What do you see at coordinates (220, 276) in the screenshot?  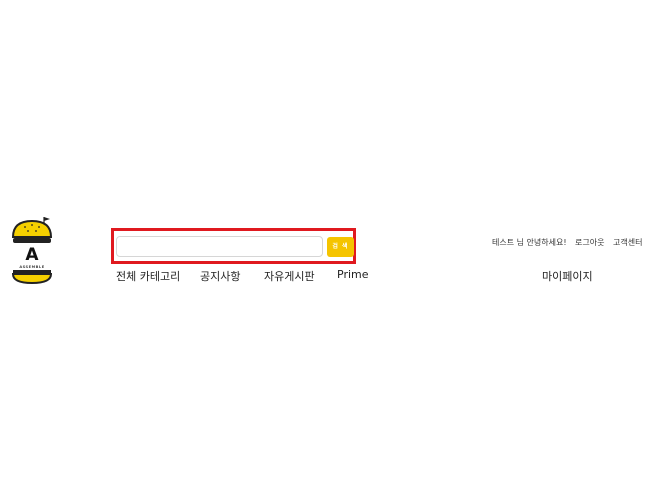 I see `nav-item-notices: 공지사항` at bounding box center [220, 276].